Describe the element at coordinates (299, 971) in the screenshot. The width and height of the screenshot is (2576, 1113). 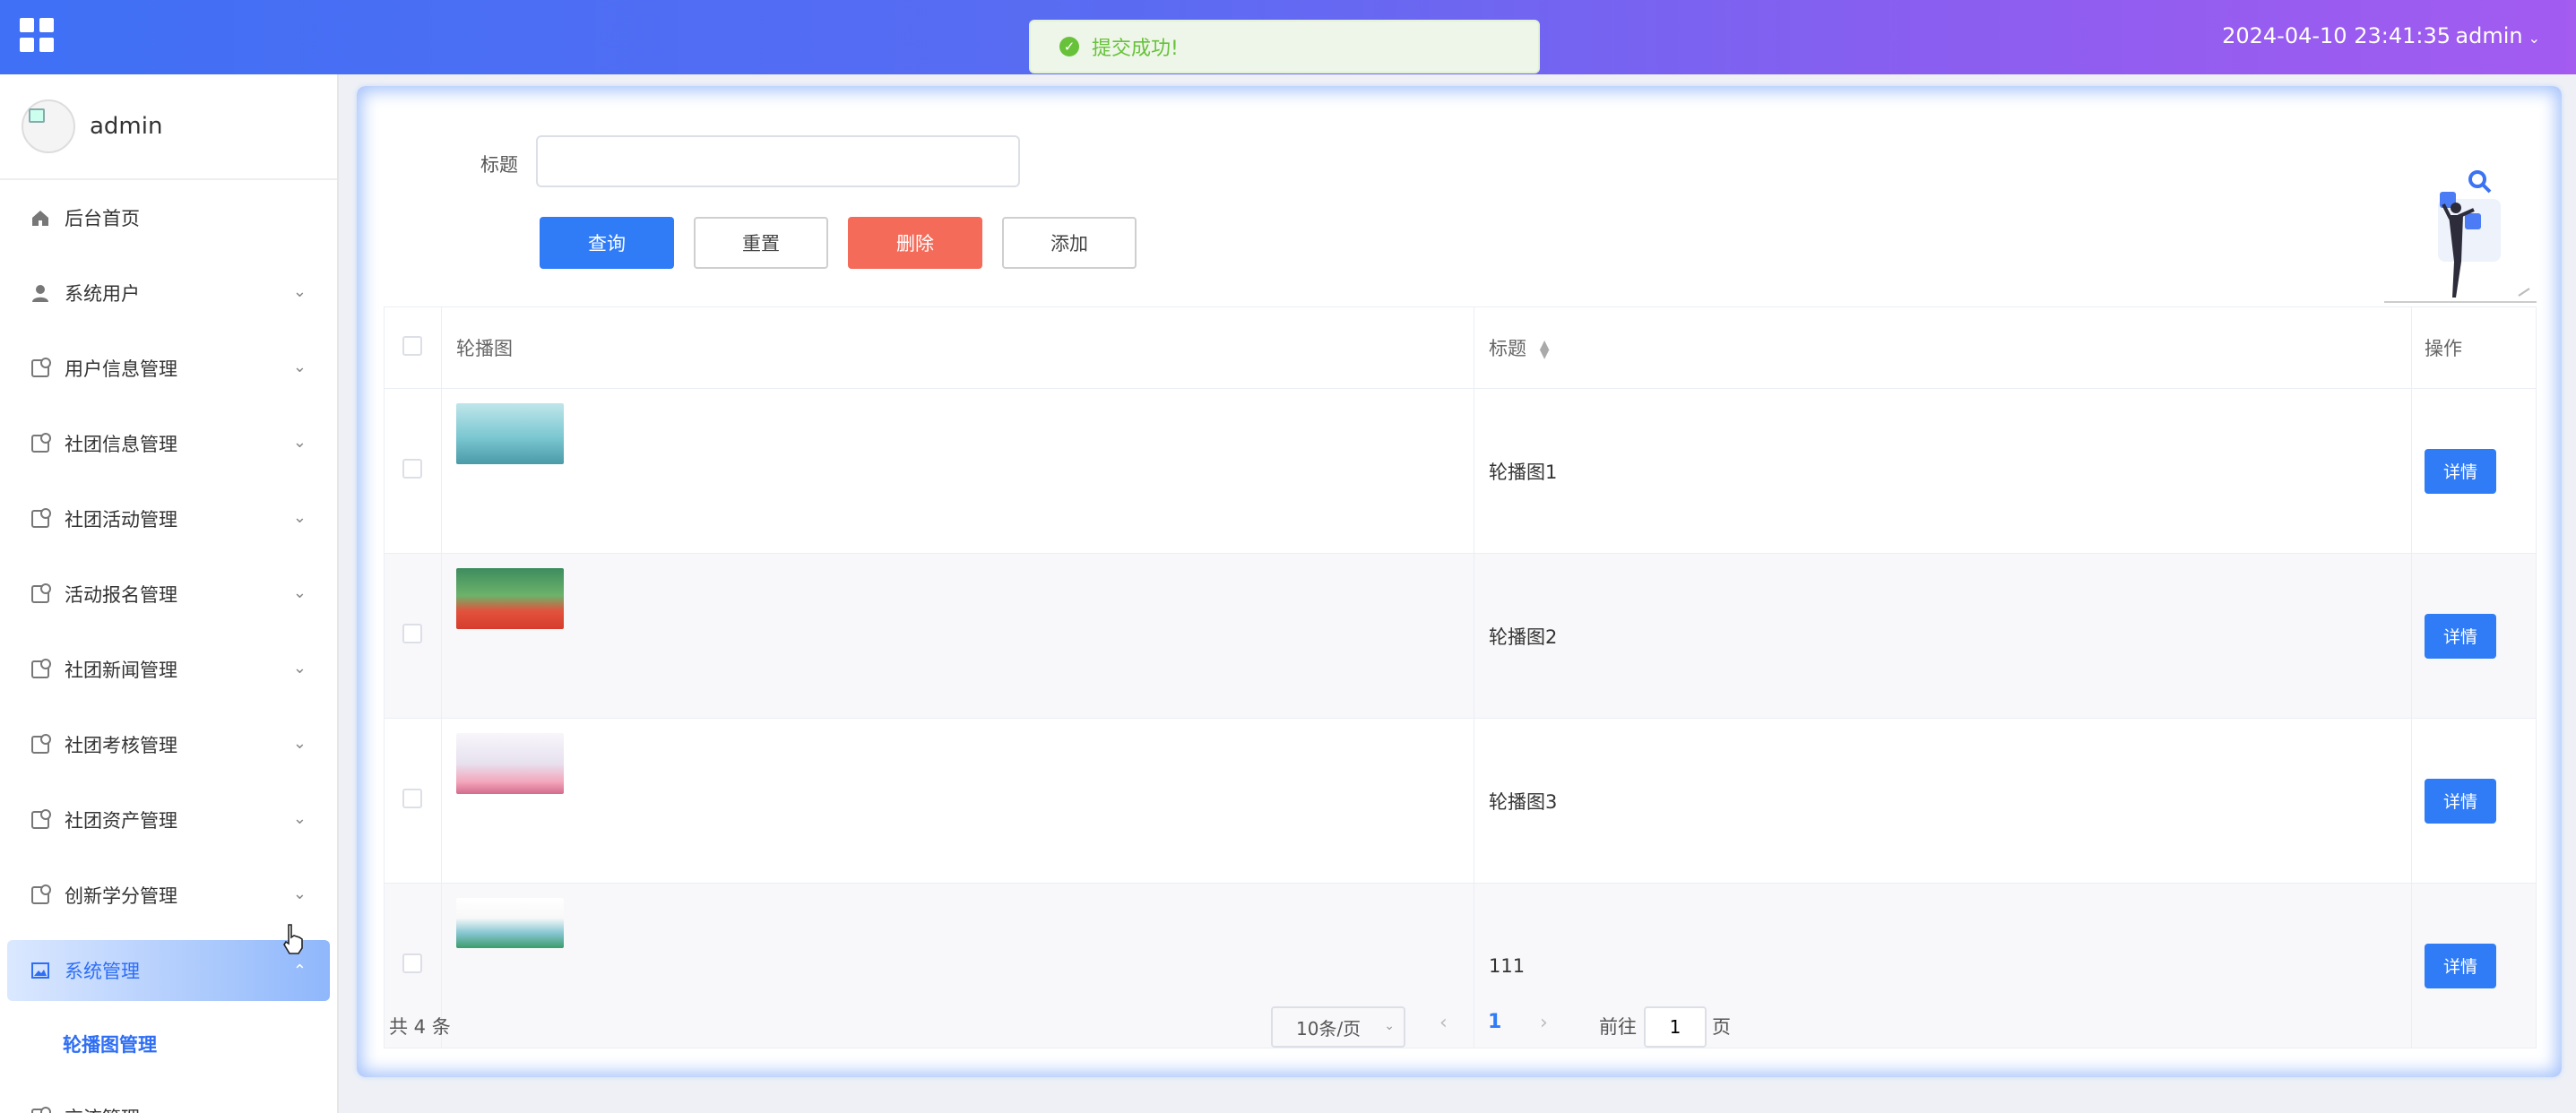
I see `chevron-up-icon: ⌃` at that location.